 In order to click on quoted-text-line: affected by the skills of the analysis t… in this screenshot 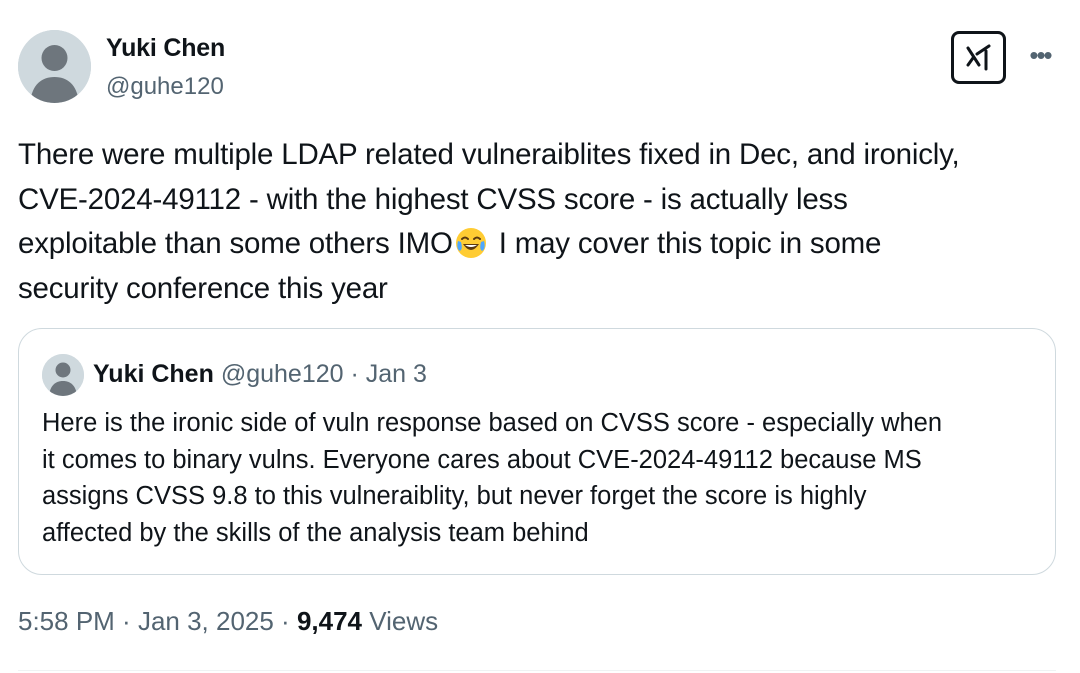, I will do `click(315, 532)`.